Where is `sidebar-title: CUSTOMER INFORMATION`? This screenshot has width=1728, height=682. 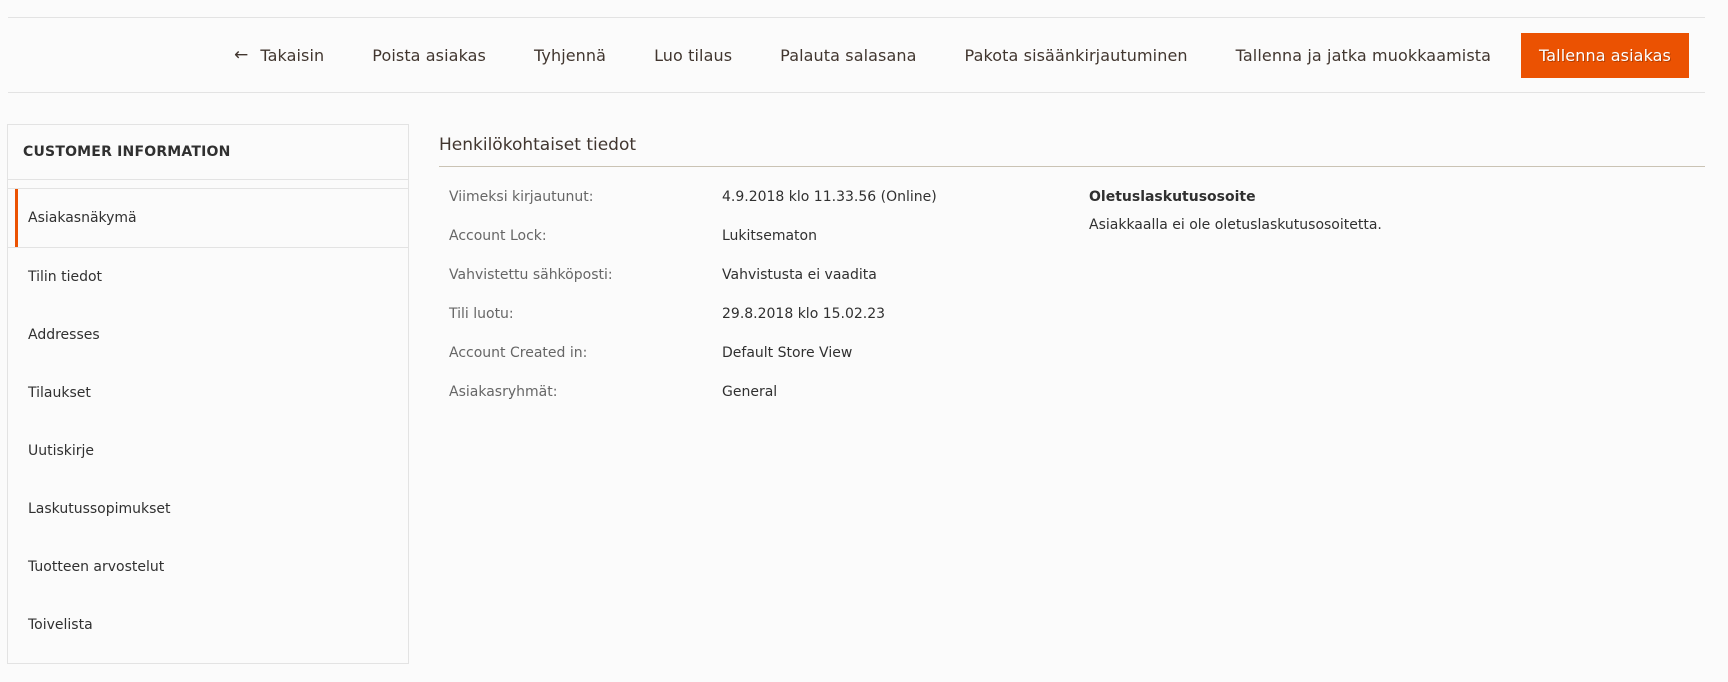 sidebar-title: CUSTOMER INFORMATION is located at coordinates (208, 152).